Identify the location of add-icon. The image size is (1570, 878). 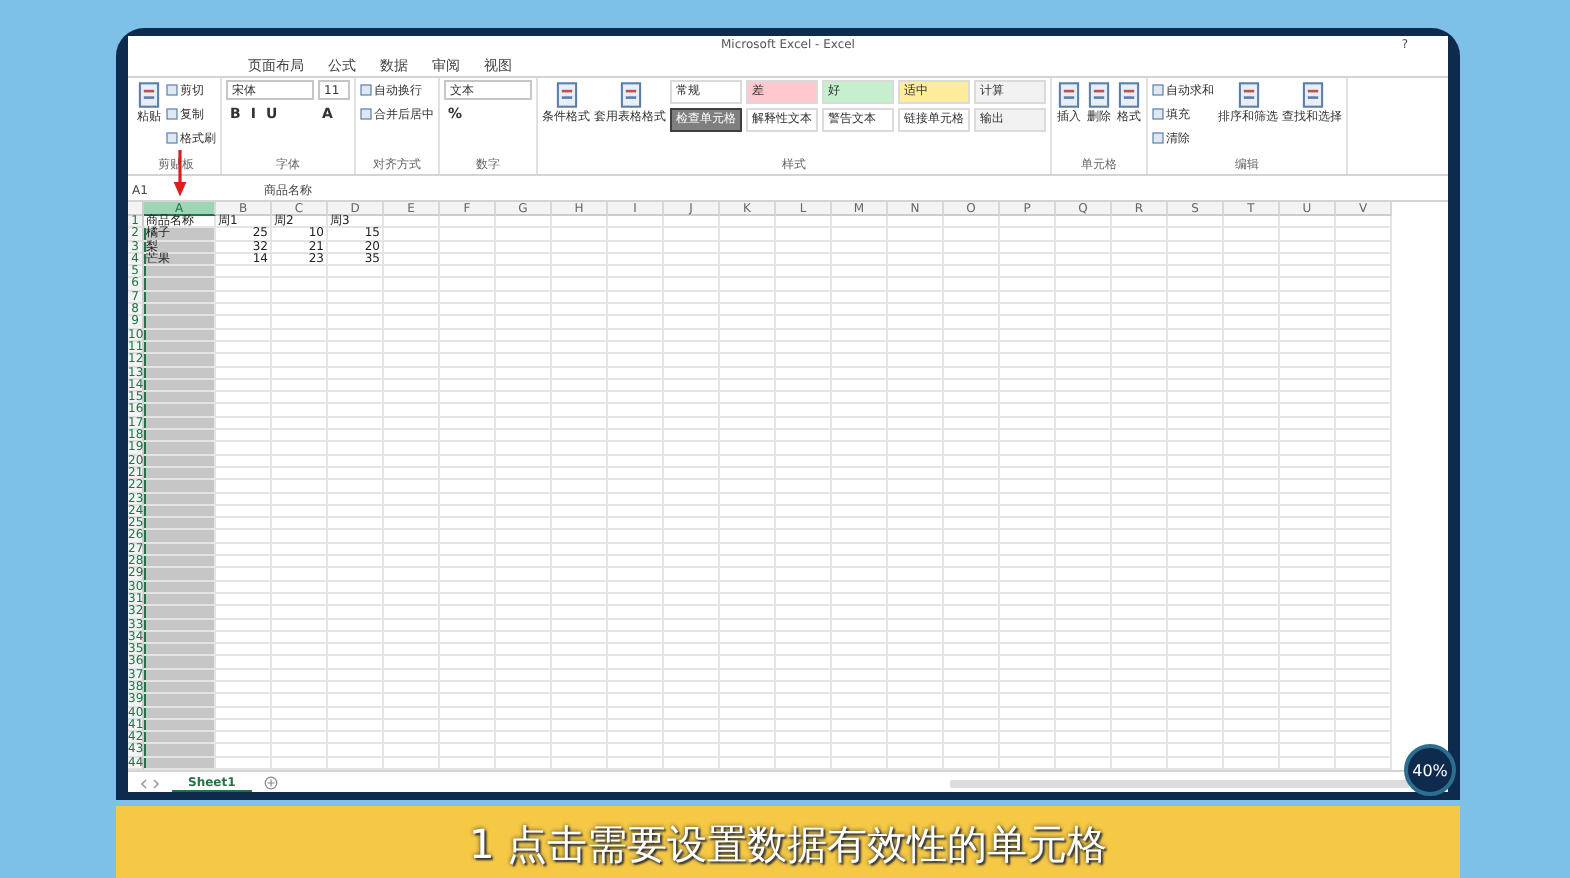
(270, 783).